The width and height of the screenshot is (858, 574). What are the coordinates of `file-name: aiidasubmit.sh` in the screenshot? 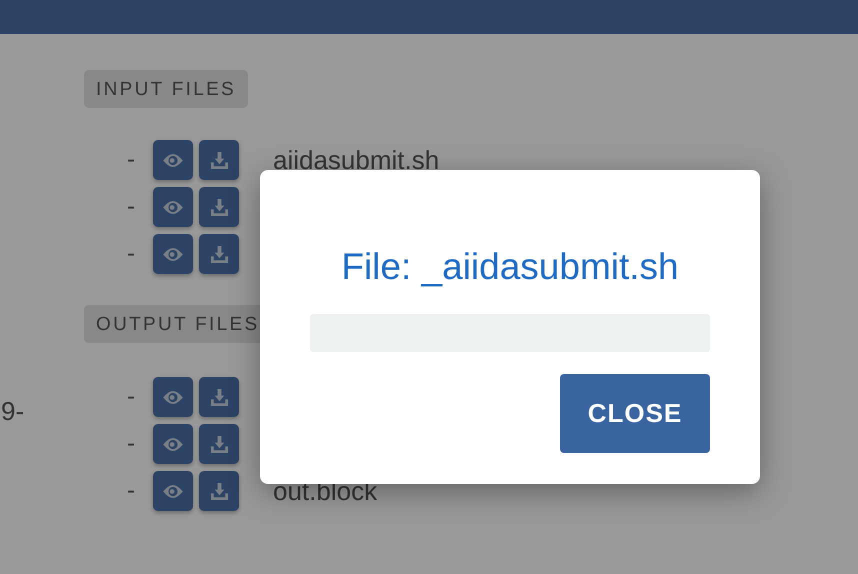 It's located at (356, 160).